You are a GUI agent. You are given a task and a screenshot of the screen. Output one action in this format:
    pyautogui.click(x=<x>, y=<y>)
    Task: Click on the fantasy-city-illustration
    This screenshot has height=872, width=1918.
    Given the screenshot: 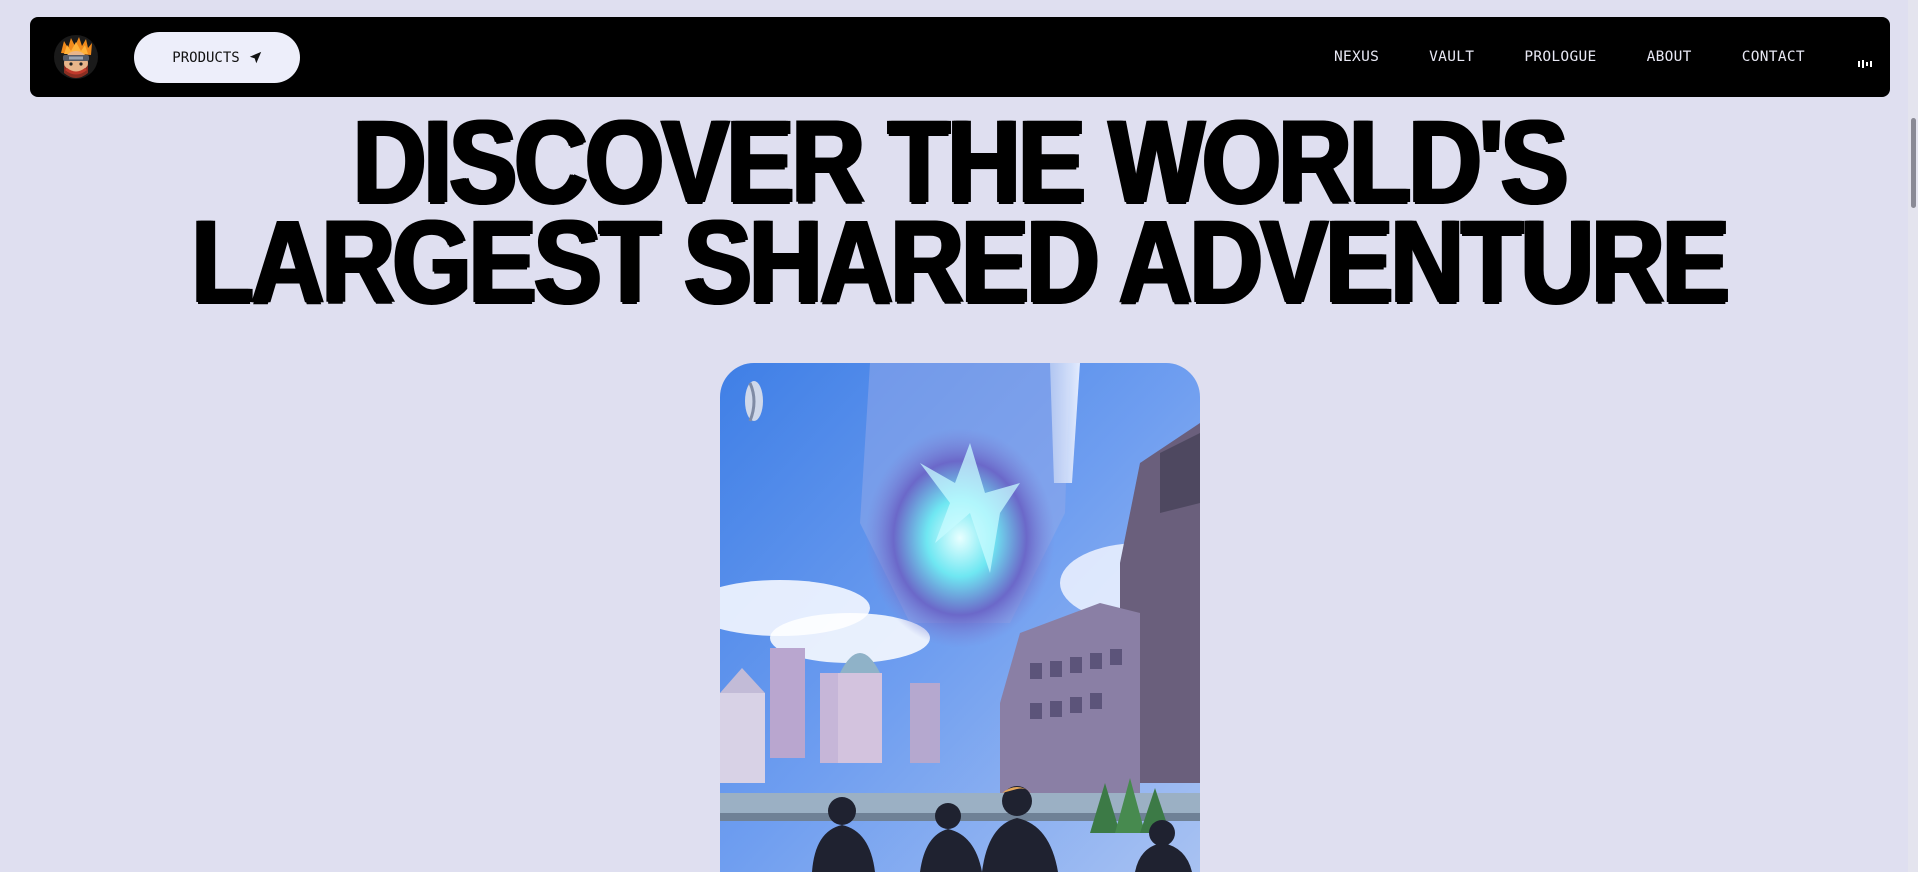 What is the action you would take?
    pyautogui.click(x=960, y=617)
    